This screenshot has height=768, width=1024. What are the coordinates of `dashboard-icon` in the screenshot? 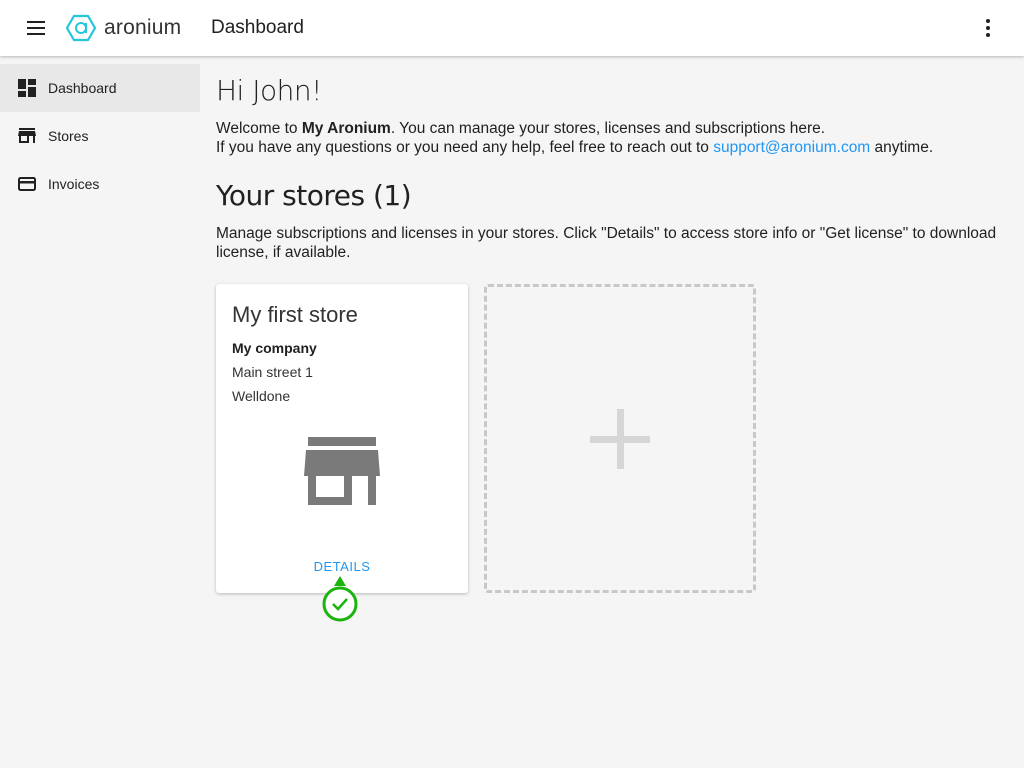 It's located at (27, 88).